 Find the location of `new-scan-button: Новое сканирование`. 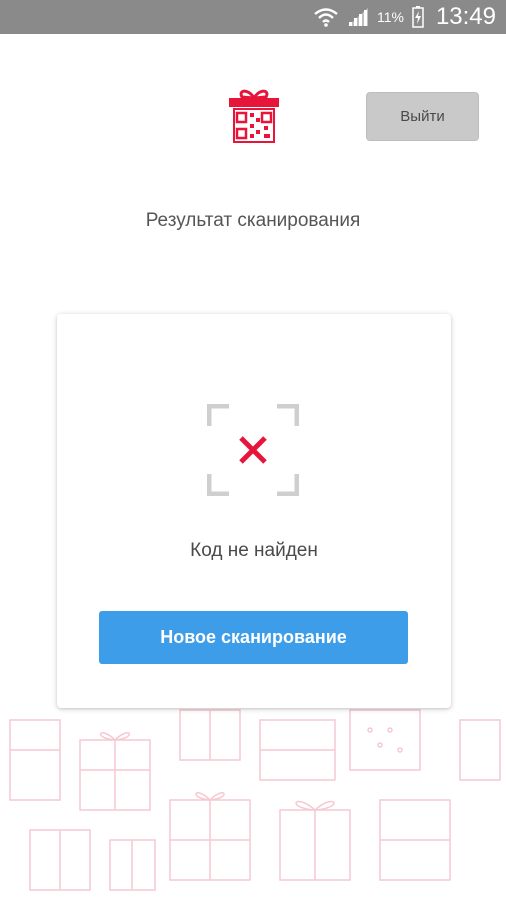

new-scan-button: Новое сканирование is located at coordinates (253, 637).